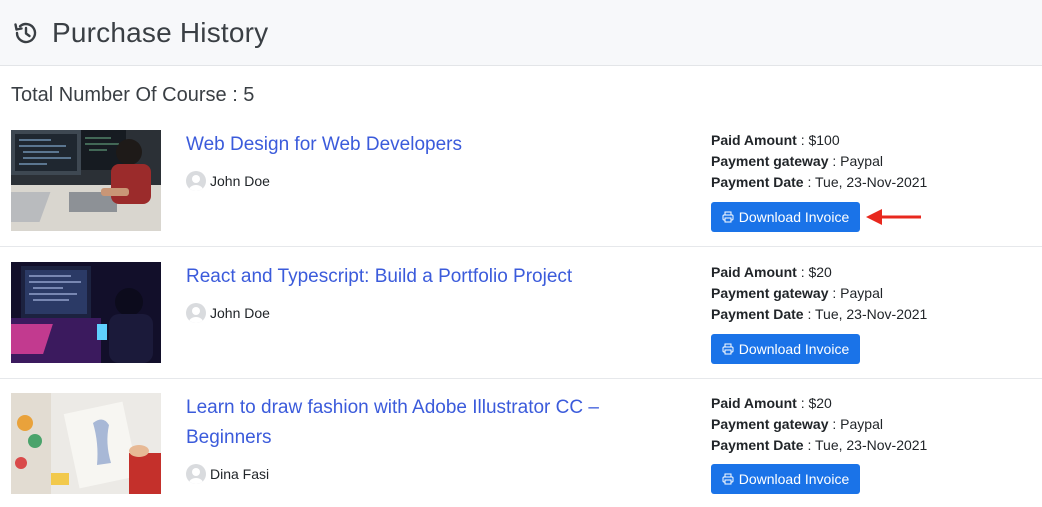 The height and width of the screenshot is (507, 1042). Describe the element at coordinates (26, 33) in the screenshot. I see `history-icon` at that location.